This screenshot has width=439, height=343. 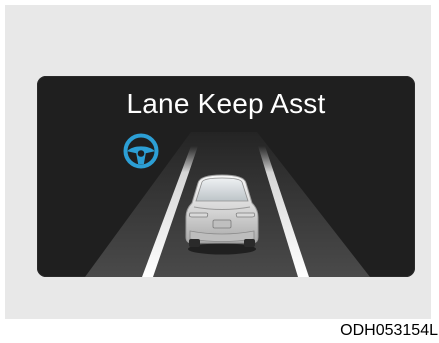 I want to click on figure-code: ODH053154L, so click(x=389, y=330).